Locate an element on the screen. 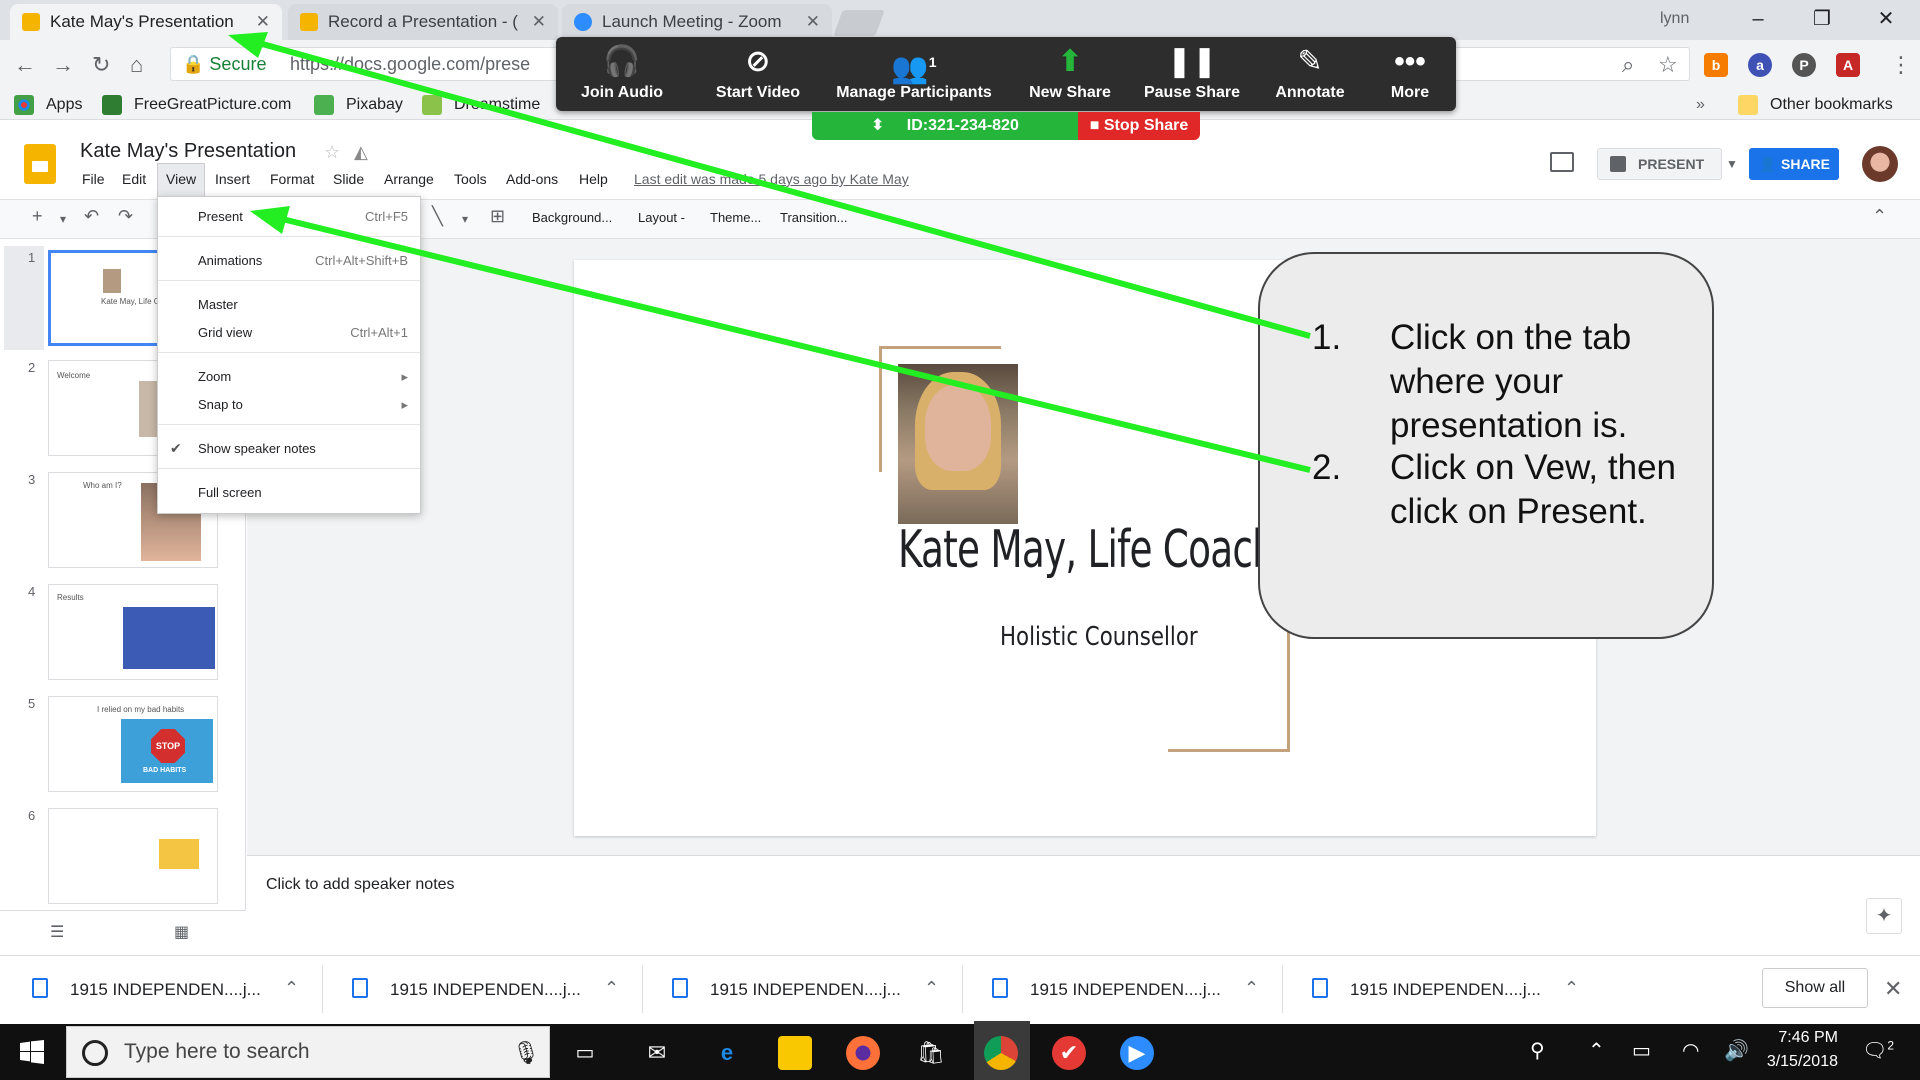  slide-title: Kate May, Life Coach is located at coordinates (1087, 550).